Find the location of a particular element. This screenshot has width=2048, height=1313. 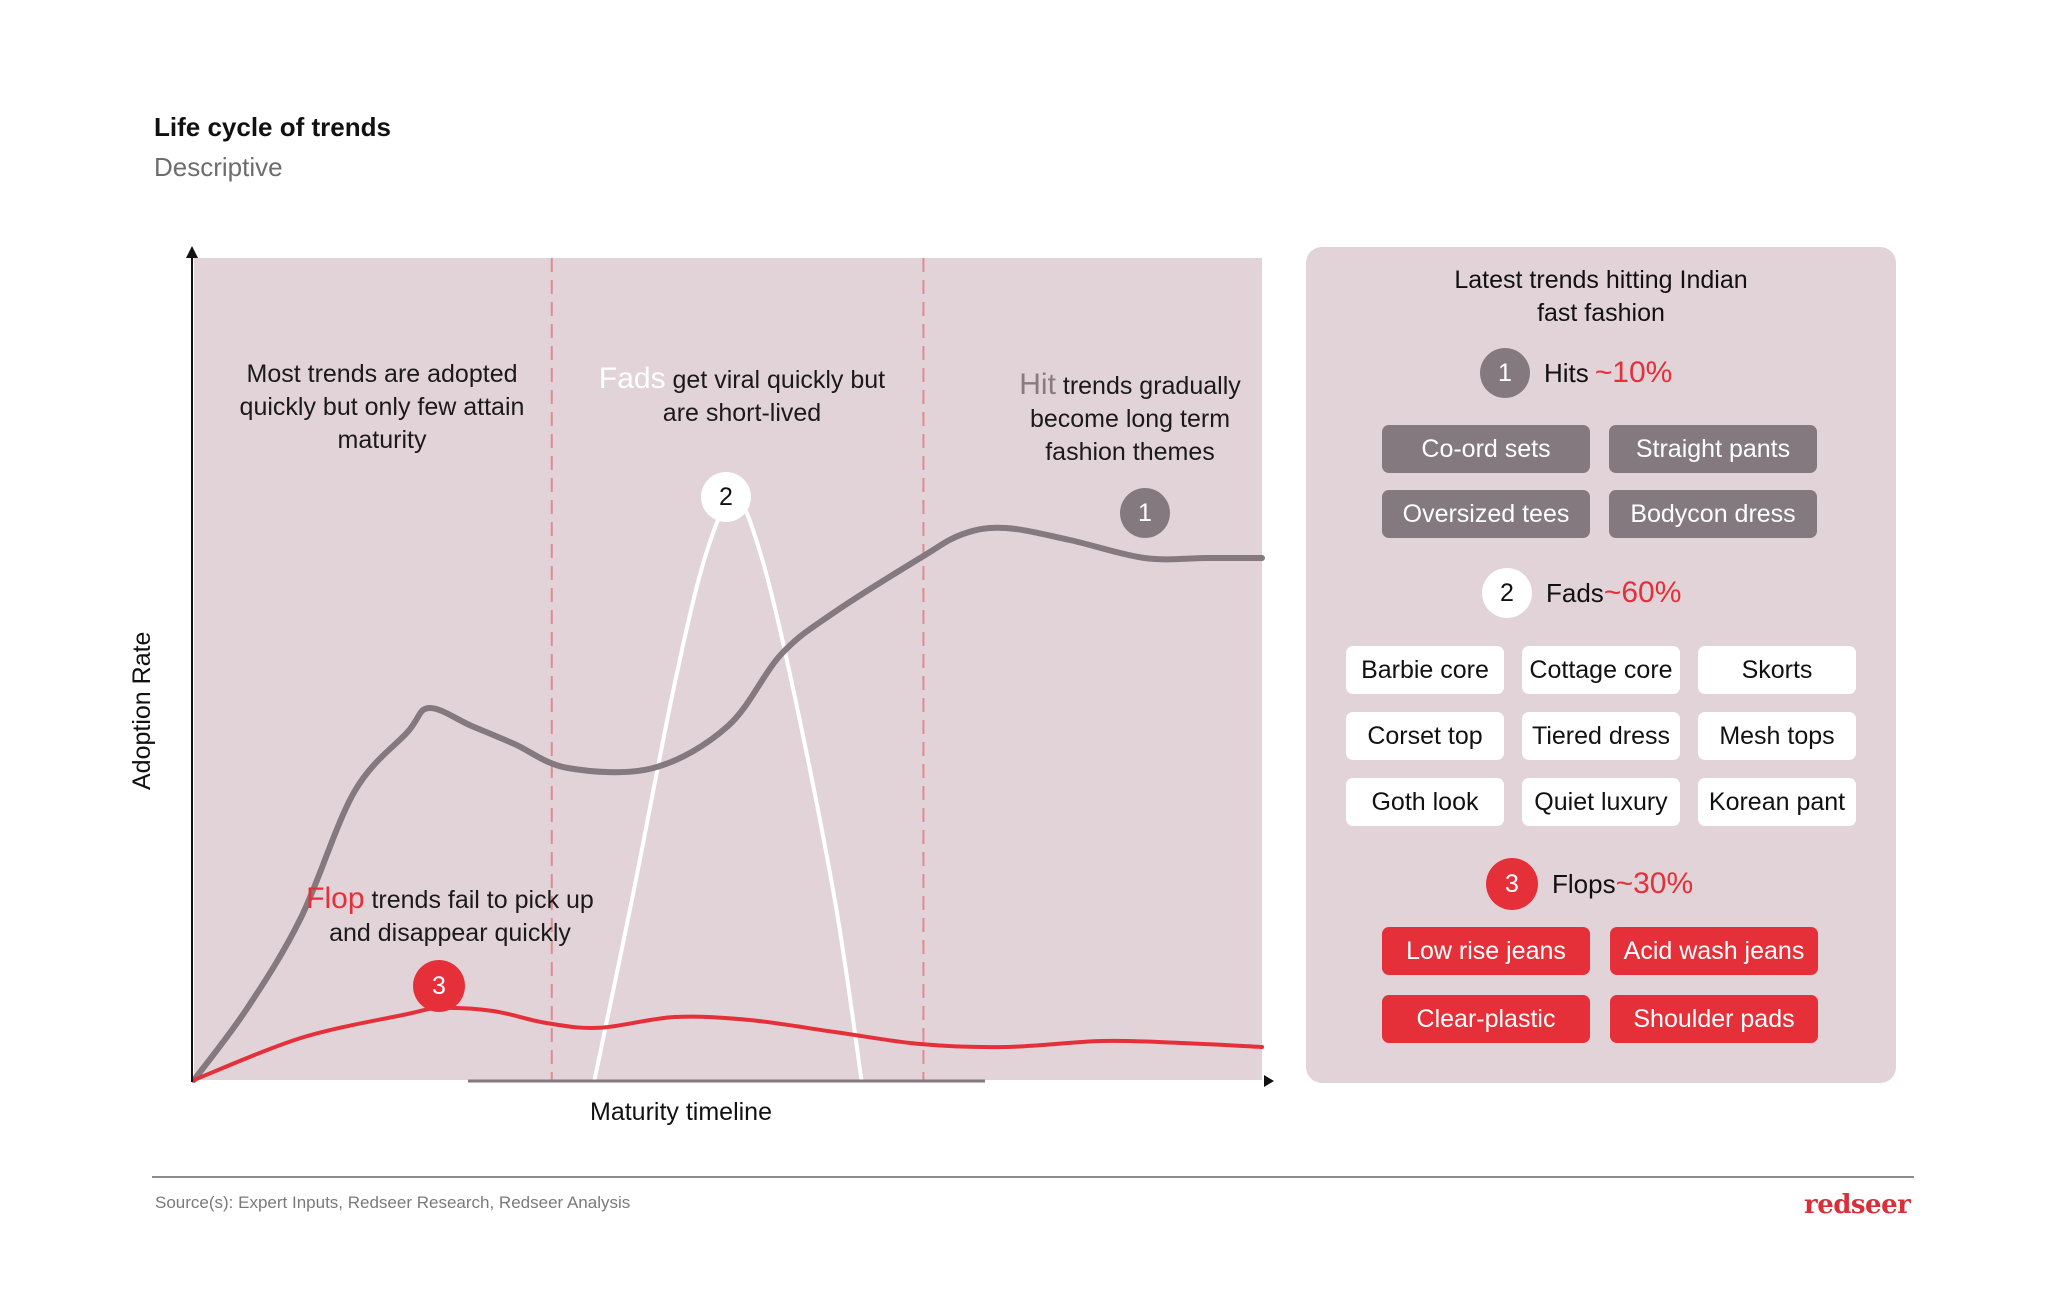

fads-highlight: Fads is located at coordinates (632, 378).